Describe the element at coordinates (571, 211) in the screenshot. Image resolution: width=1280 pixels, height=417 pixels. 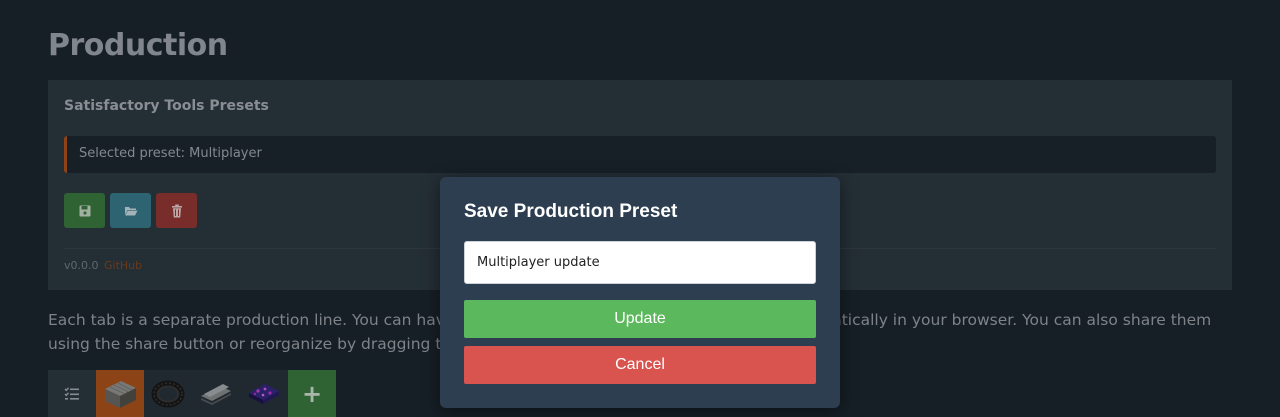
I see `modal-title: Save Production Preset` at that location.